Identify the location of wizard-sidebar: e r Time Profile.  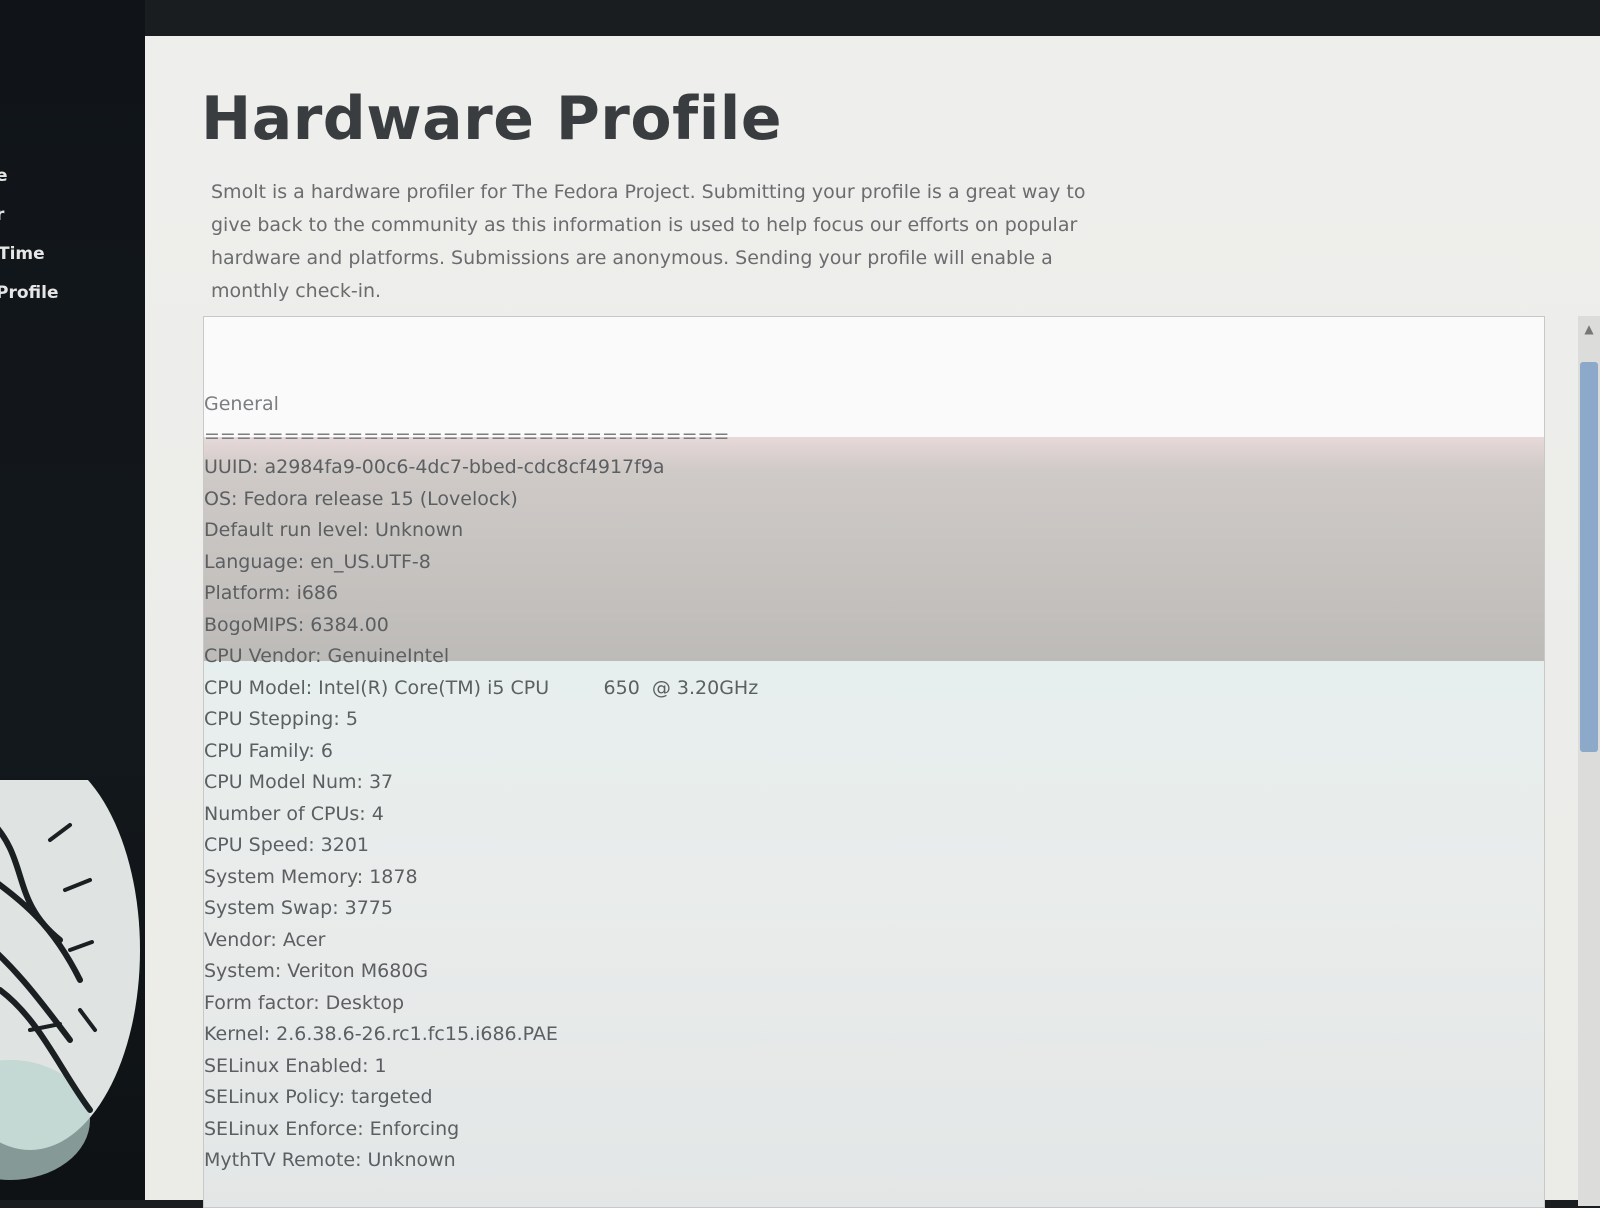
(72, 600).